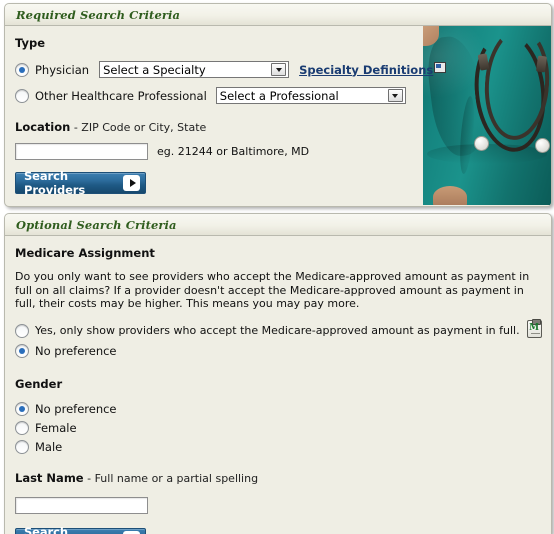  Describe the element at coordinates (154, 69) in the screenshot. I see `specialty-select-value: Select a Specialty` at that location.